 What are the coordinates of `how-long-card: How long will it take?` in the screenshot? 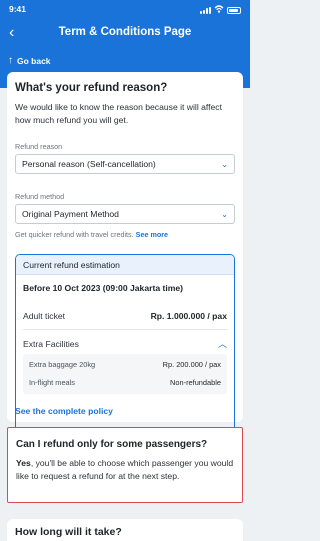 It's located at (125, 530).